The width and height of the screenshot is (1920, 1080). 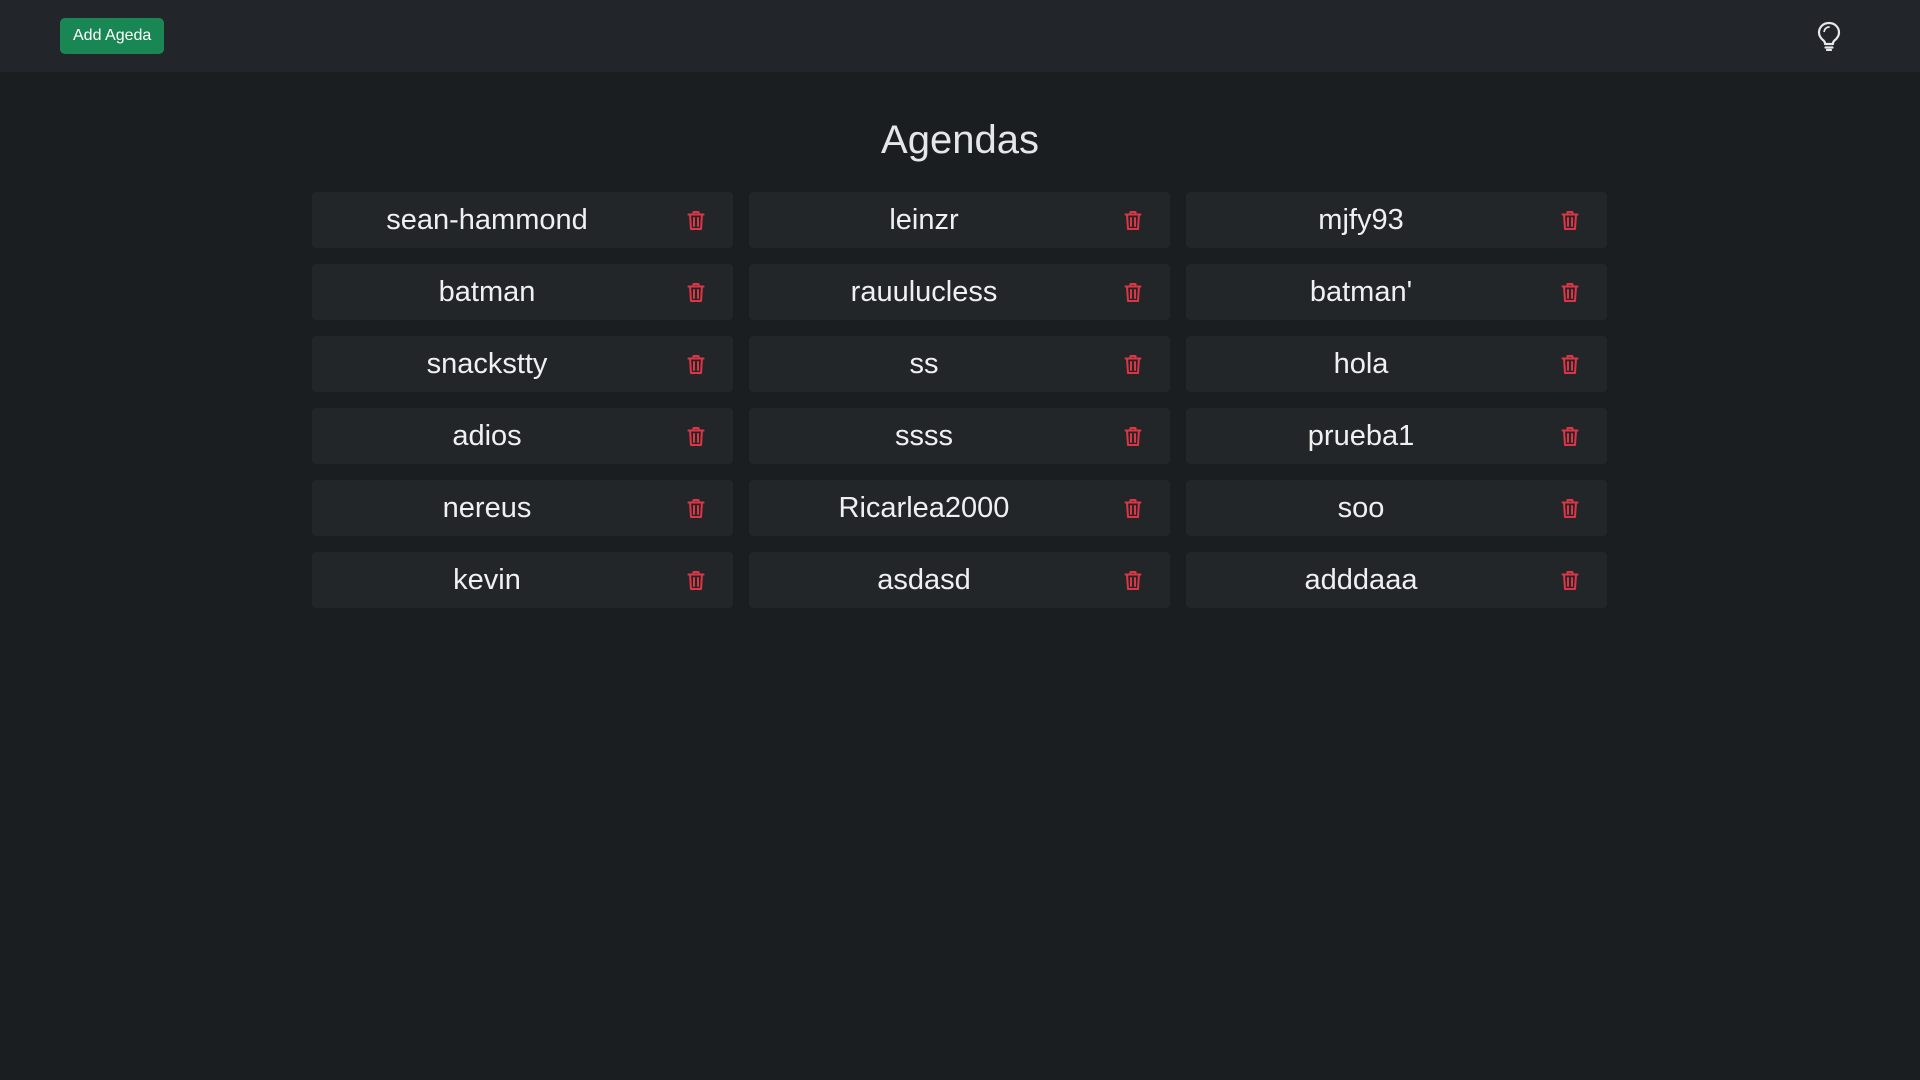 What do you see at coordinates (1361, 364) in the screenshot?
I see `agenda-name: hola` at bounding box center [1361, 364].